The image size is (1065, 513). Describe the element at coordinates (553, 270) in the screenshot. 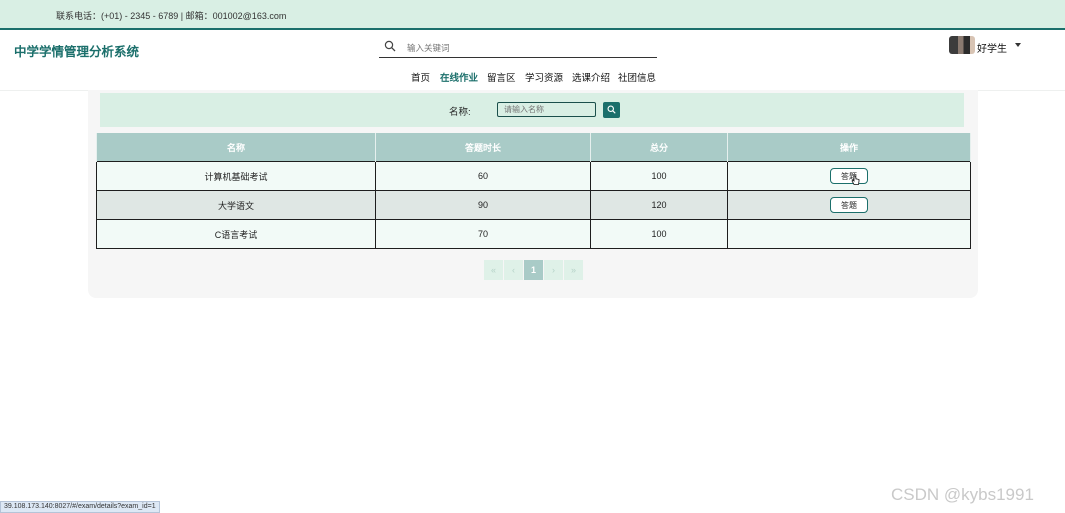

I see `pager-next-button: ›` at that location.